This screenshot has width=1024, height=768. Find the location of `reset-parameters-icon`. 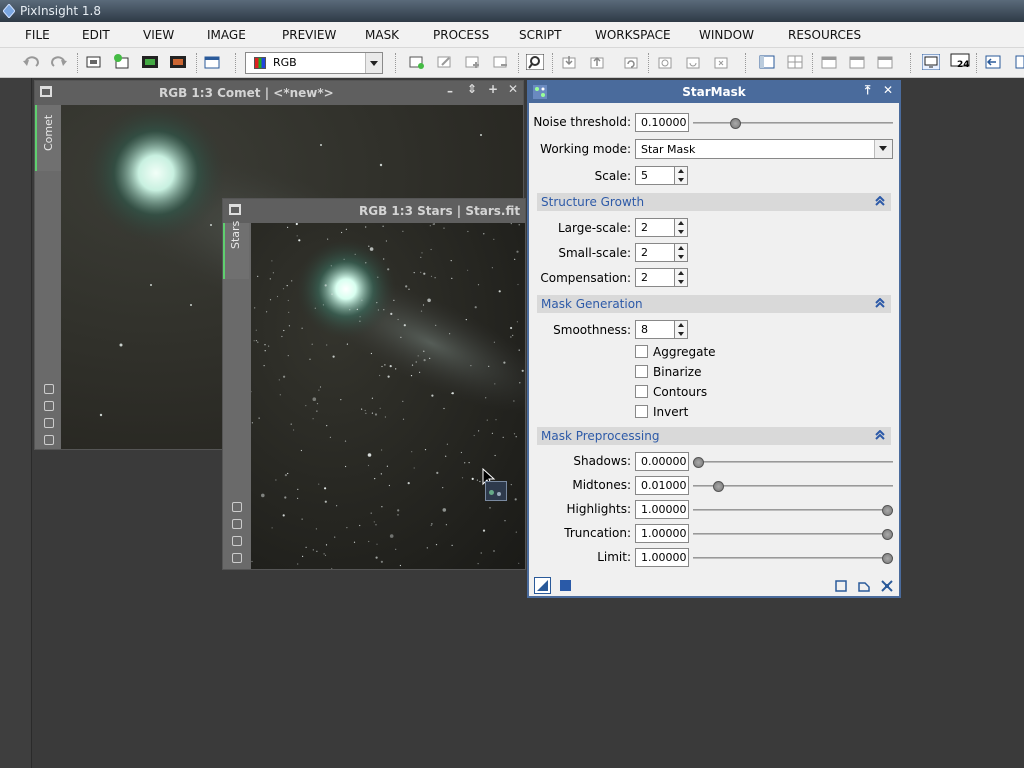

reset-parameters-icon is located at coordinates (887, 586).